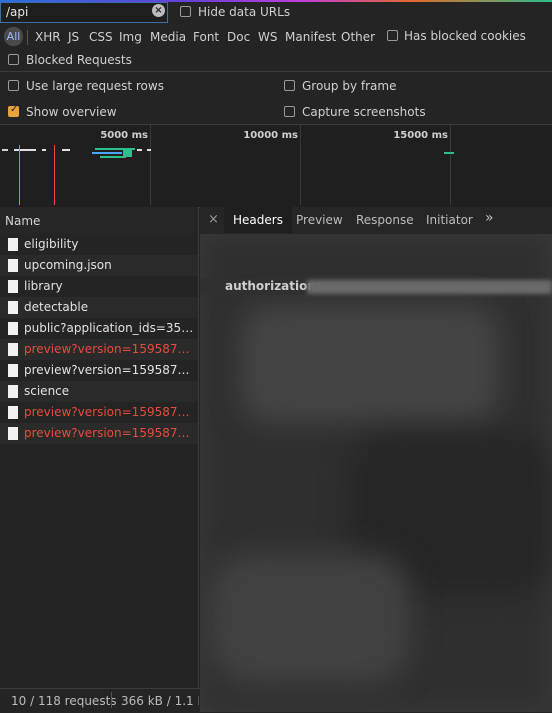  What do you see at coordinates (68, 265) in the screenshot?
I see `request-name: upcoming.json` at bounding box center [68, 265].